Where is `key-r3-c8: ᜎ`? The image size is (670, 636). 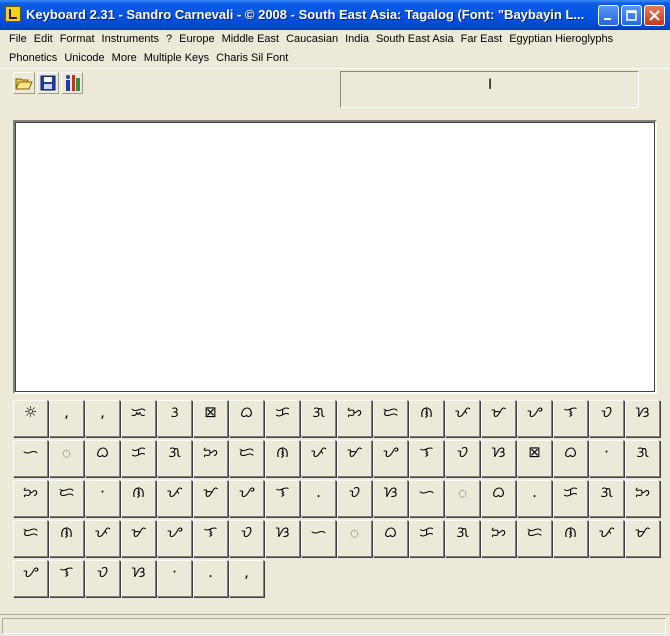 key-r3-c8: ᜎ is located at coordinates (282, 498).